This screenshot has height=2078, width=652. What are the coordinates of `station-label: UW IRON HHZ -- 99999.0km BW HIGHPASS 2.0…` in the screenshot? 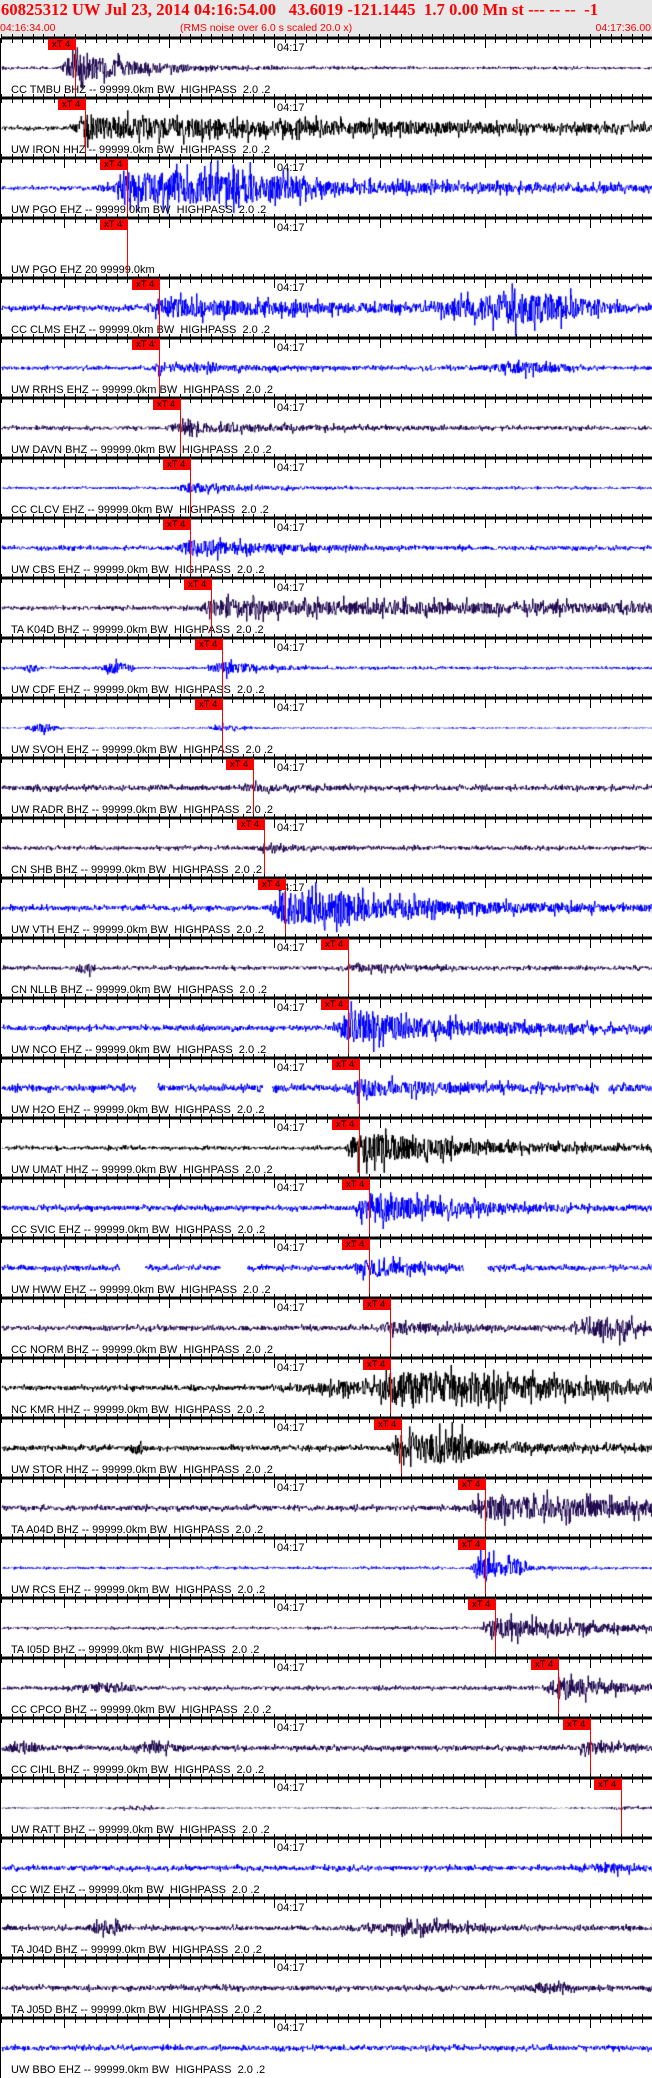 It's located at (140, 150).